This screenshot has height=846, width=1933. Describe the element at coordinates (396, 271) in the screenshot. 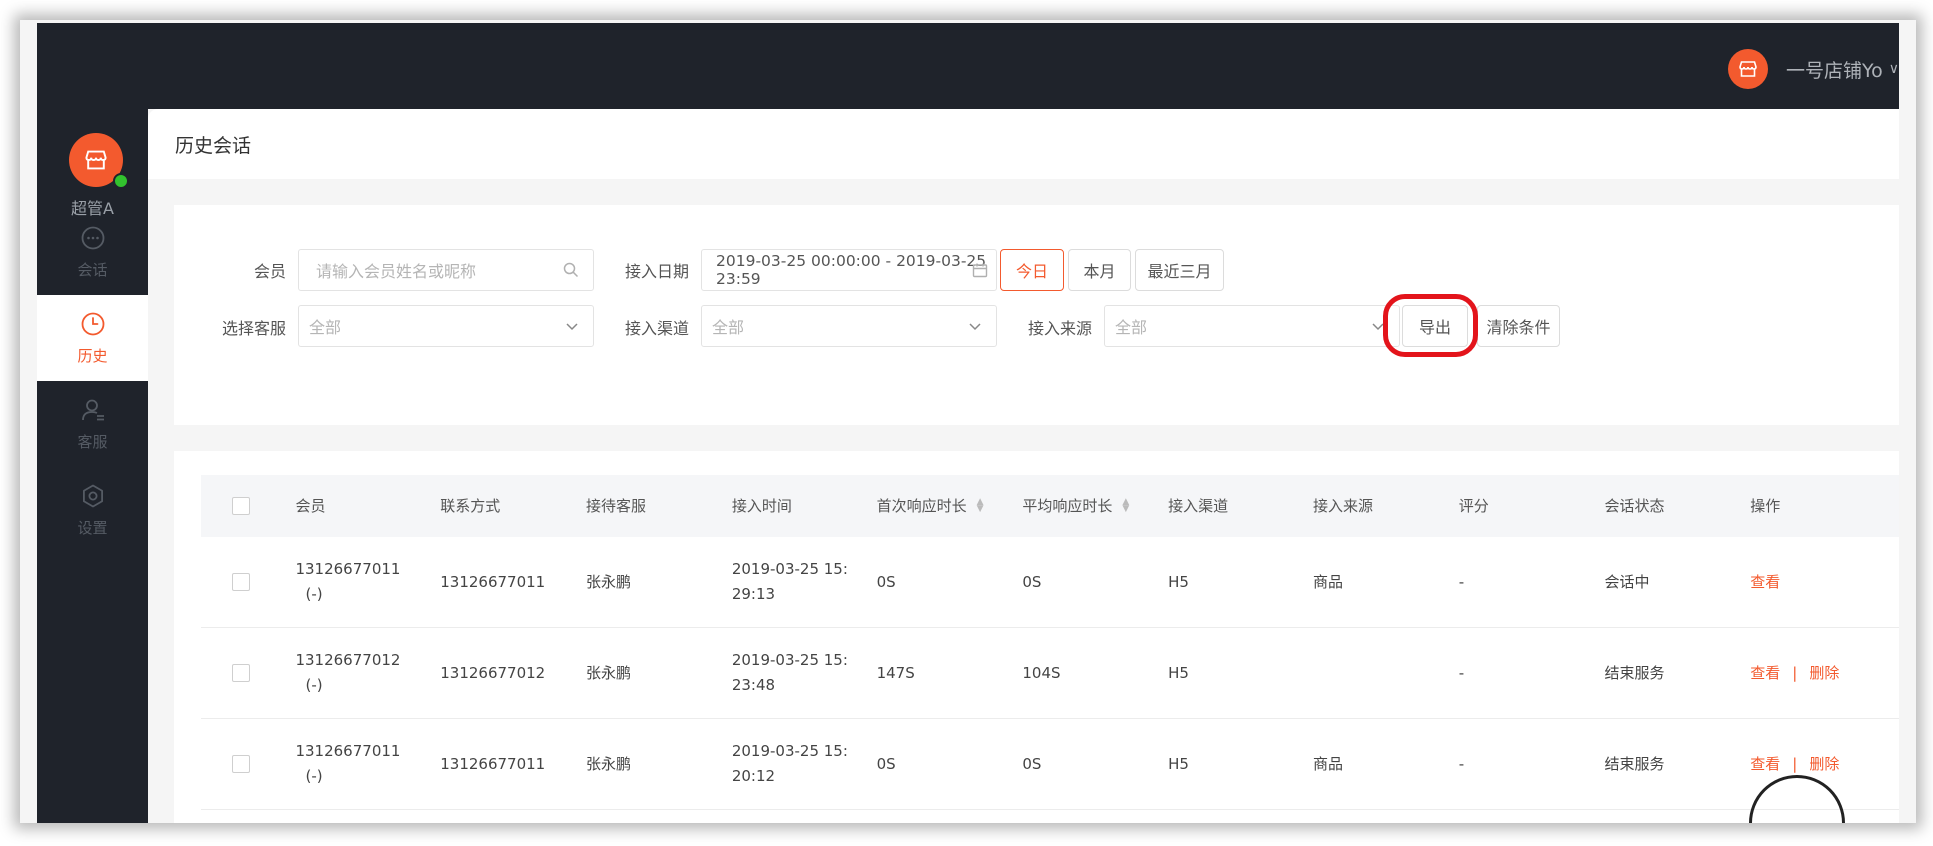

I see `member-search-placeholder: 请输入会员姓名或昵称` at that location.